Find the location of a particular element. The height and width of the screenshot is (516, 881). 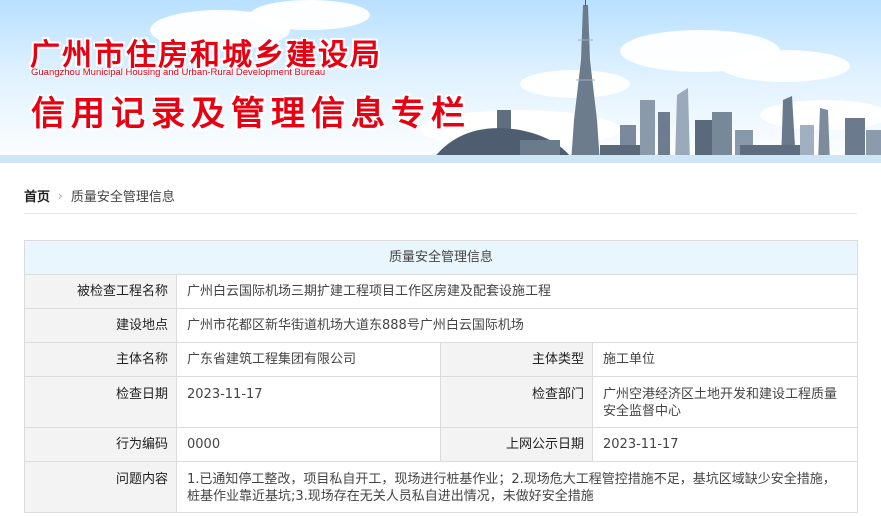

table-header: 质量安全管理信息 is located at coordinates (441, 257).